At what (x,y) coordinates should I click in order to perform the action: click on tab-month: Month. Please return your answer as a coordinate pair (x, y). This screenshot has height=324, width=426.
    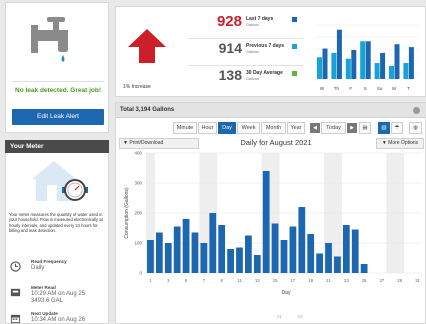
    Looking at the image, I should click on (273, 128).